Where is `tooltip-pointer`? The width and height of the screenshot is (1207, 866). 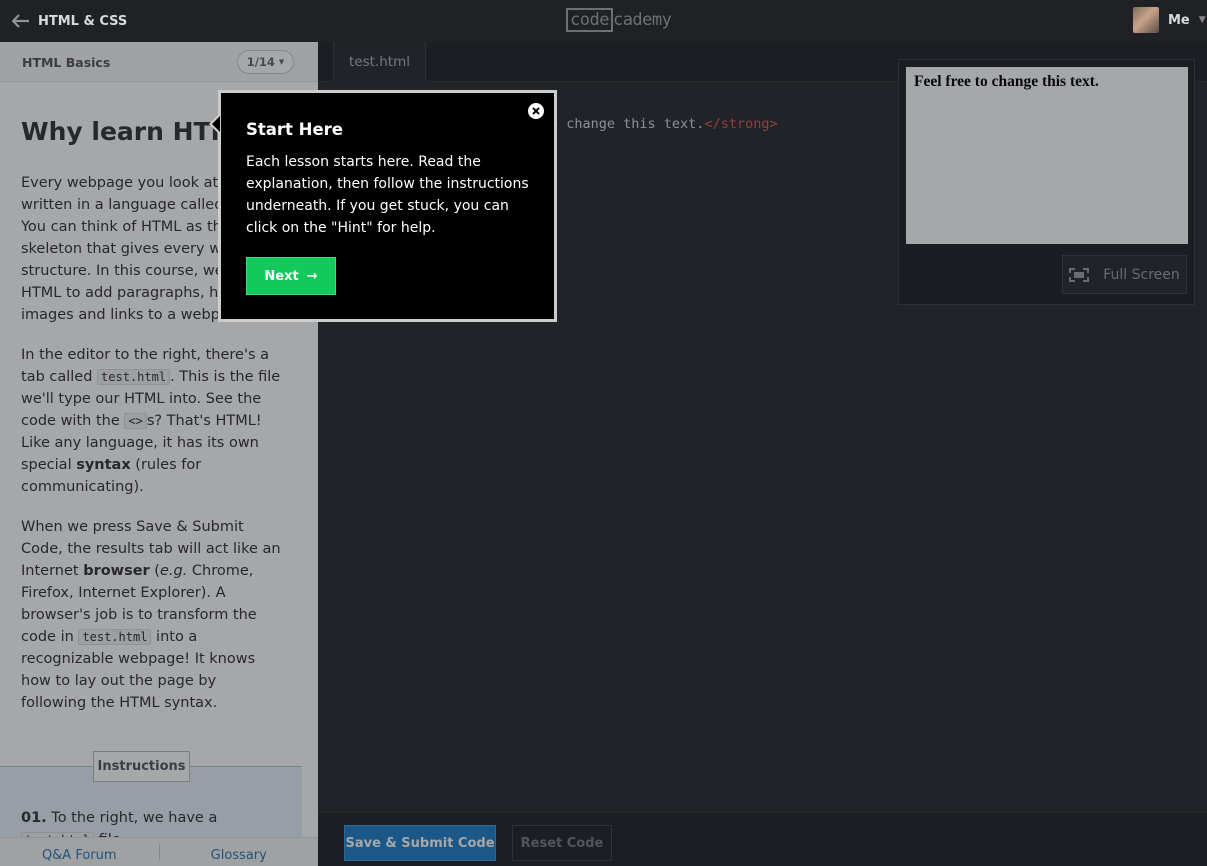
tooltip-pointer is located at coordinates (214, 124).